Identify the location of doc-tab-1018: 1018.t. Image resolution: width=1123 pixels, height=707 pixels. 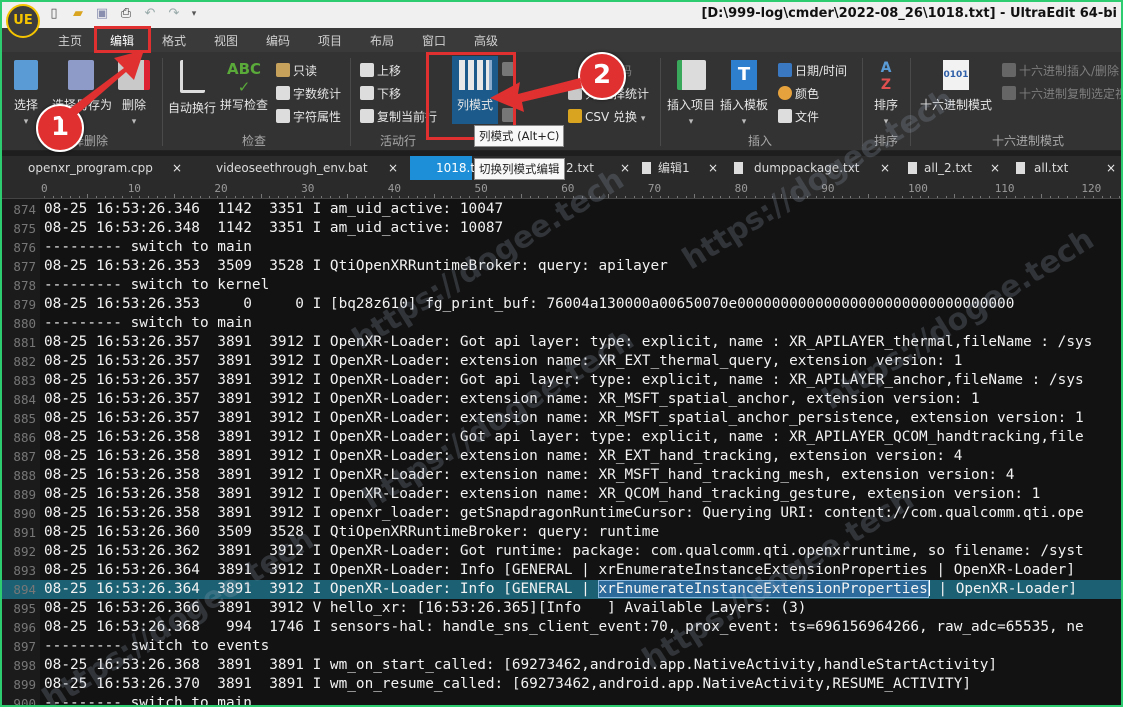
(442, 168).